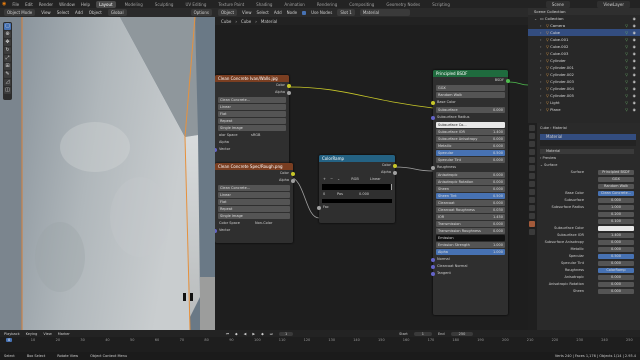 The height and width of the screenshot is (360, 640). What do you see at coordinates (252, 121) in the screenshot?
I see `extension-dropdown: Repeat` at bounding box center [252, 121].